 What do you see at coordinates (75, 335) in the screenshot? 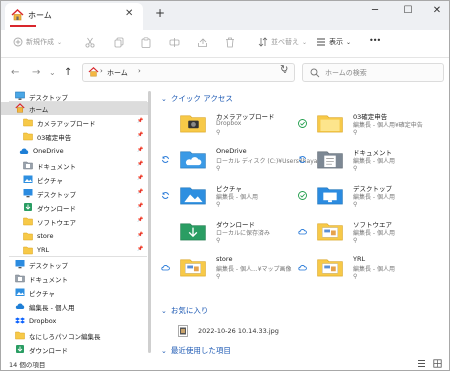
I see `sidebar-item: なにしろパソコン編集長` at bounding box center [75, 335].